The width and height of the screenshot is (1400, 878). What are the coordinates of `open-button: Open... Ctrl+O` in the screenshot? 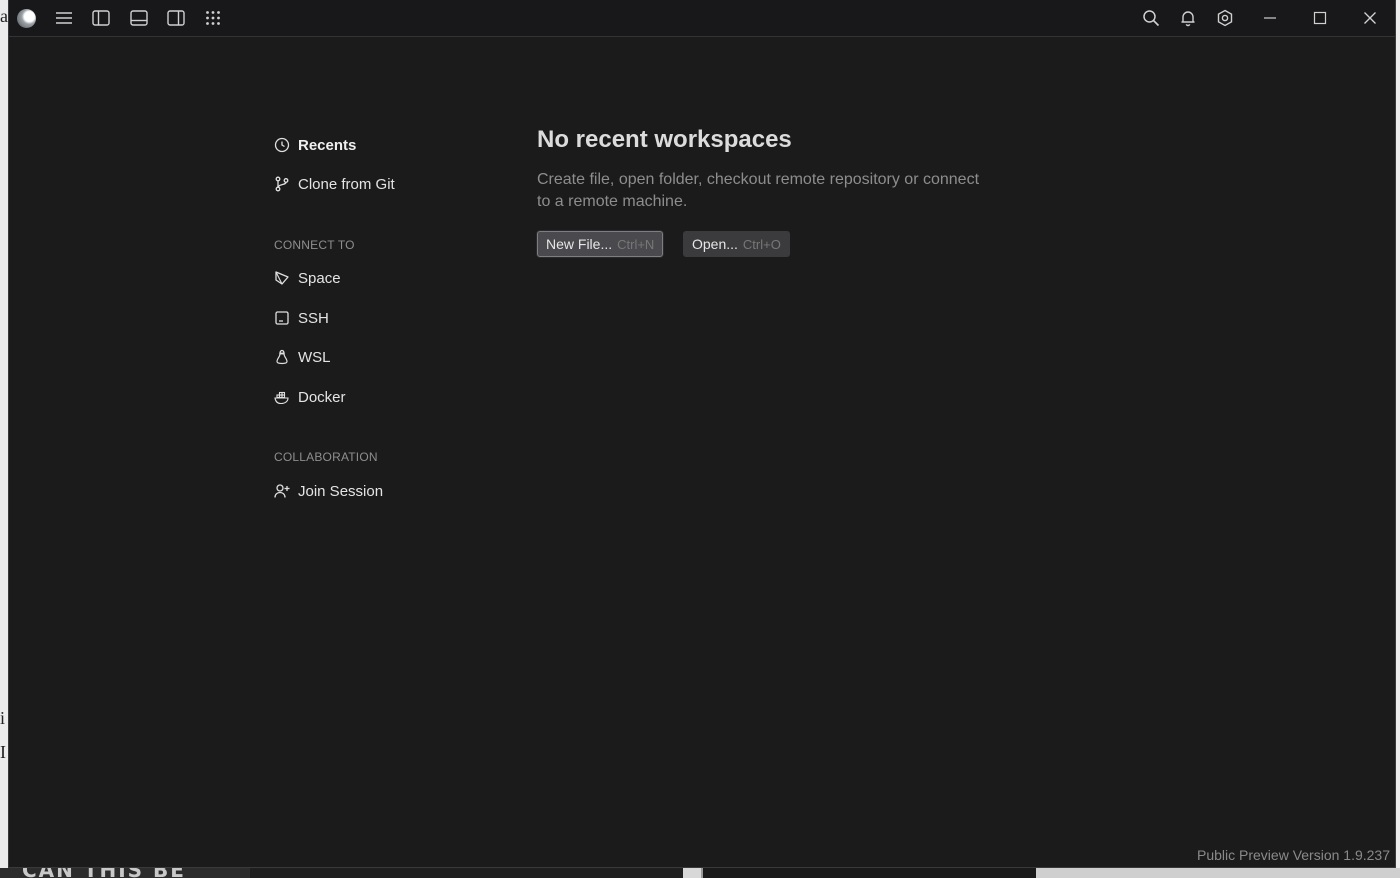 It's located at (736, 244).